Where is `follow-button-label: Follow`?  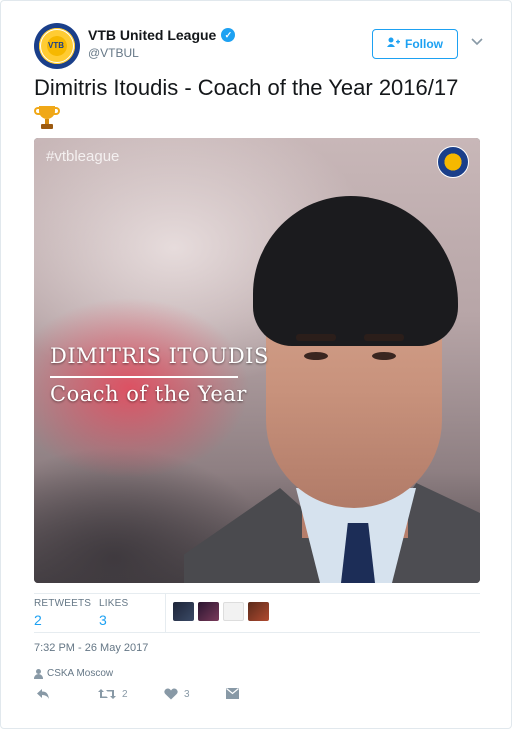
follow-button-label: Follow is located at coordinates (424, 44).